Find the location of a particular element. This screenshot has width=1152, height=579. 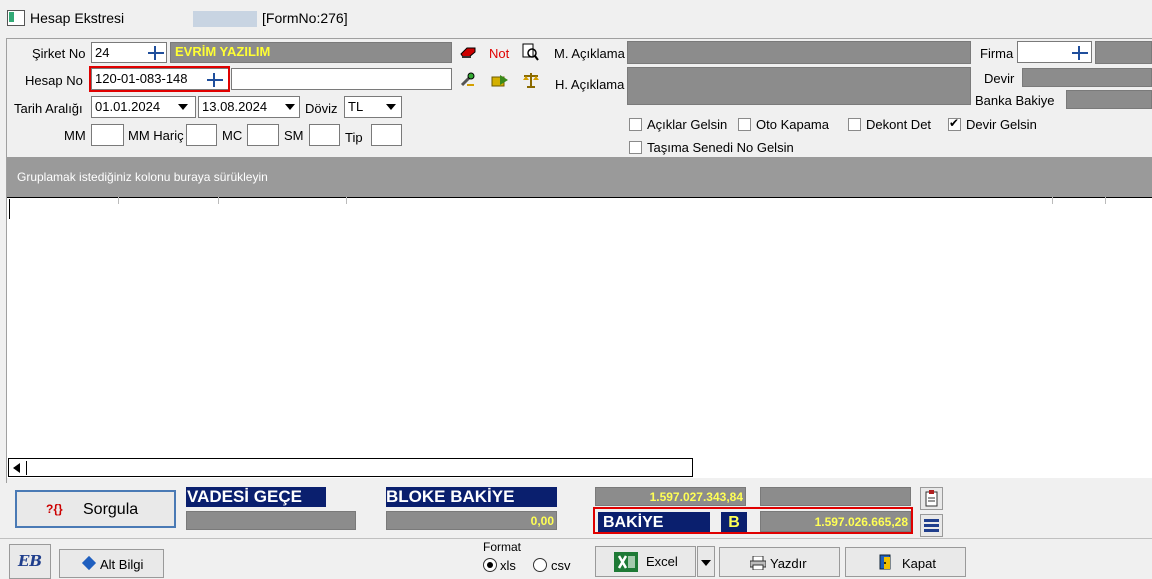

format-xls-radio is located at coordinates (490, 565).